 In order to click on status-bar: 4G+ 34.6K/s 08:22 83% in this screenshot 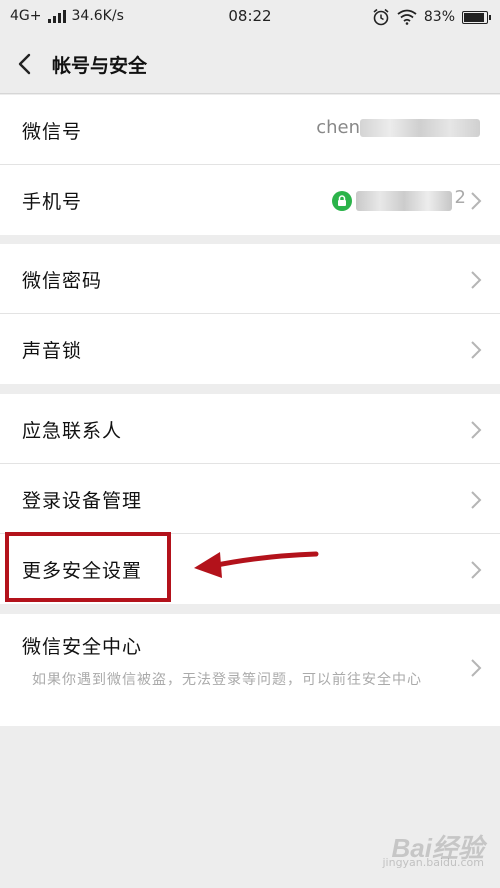, I will do `click(250, 17)`.